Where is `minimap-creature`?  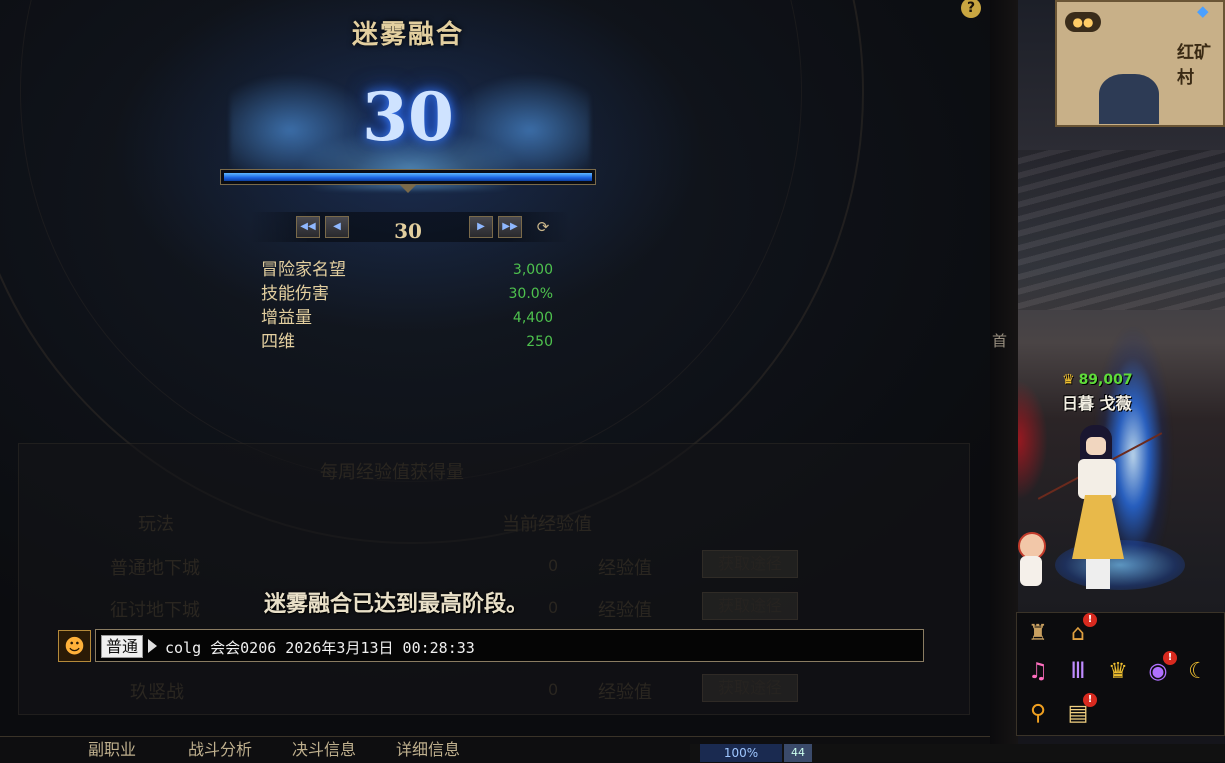 minimap-creature is located at coordinates (1129, 99).